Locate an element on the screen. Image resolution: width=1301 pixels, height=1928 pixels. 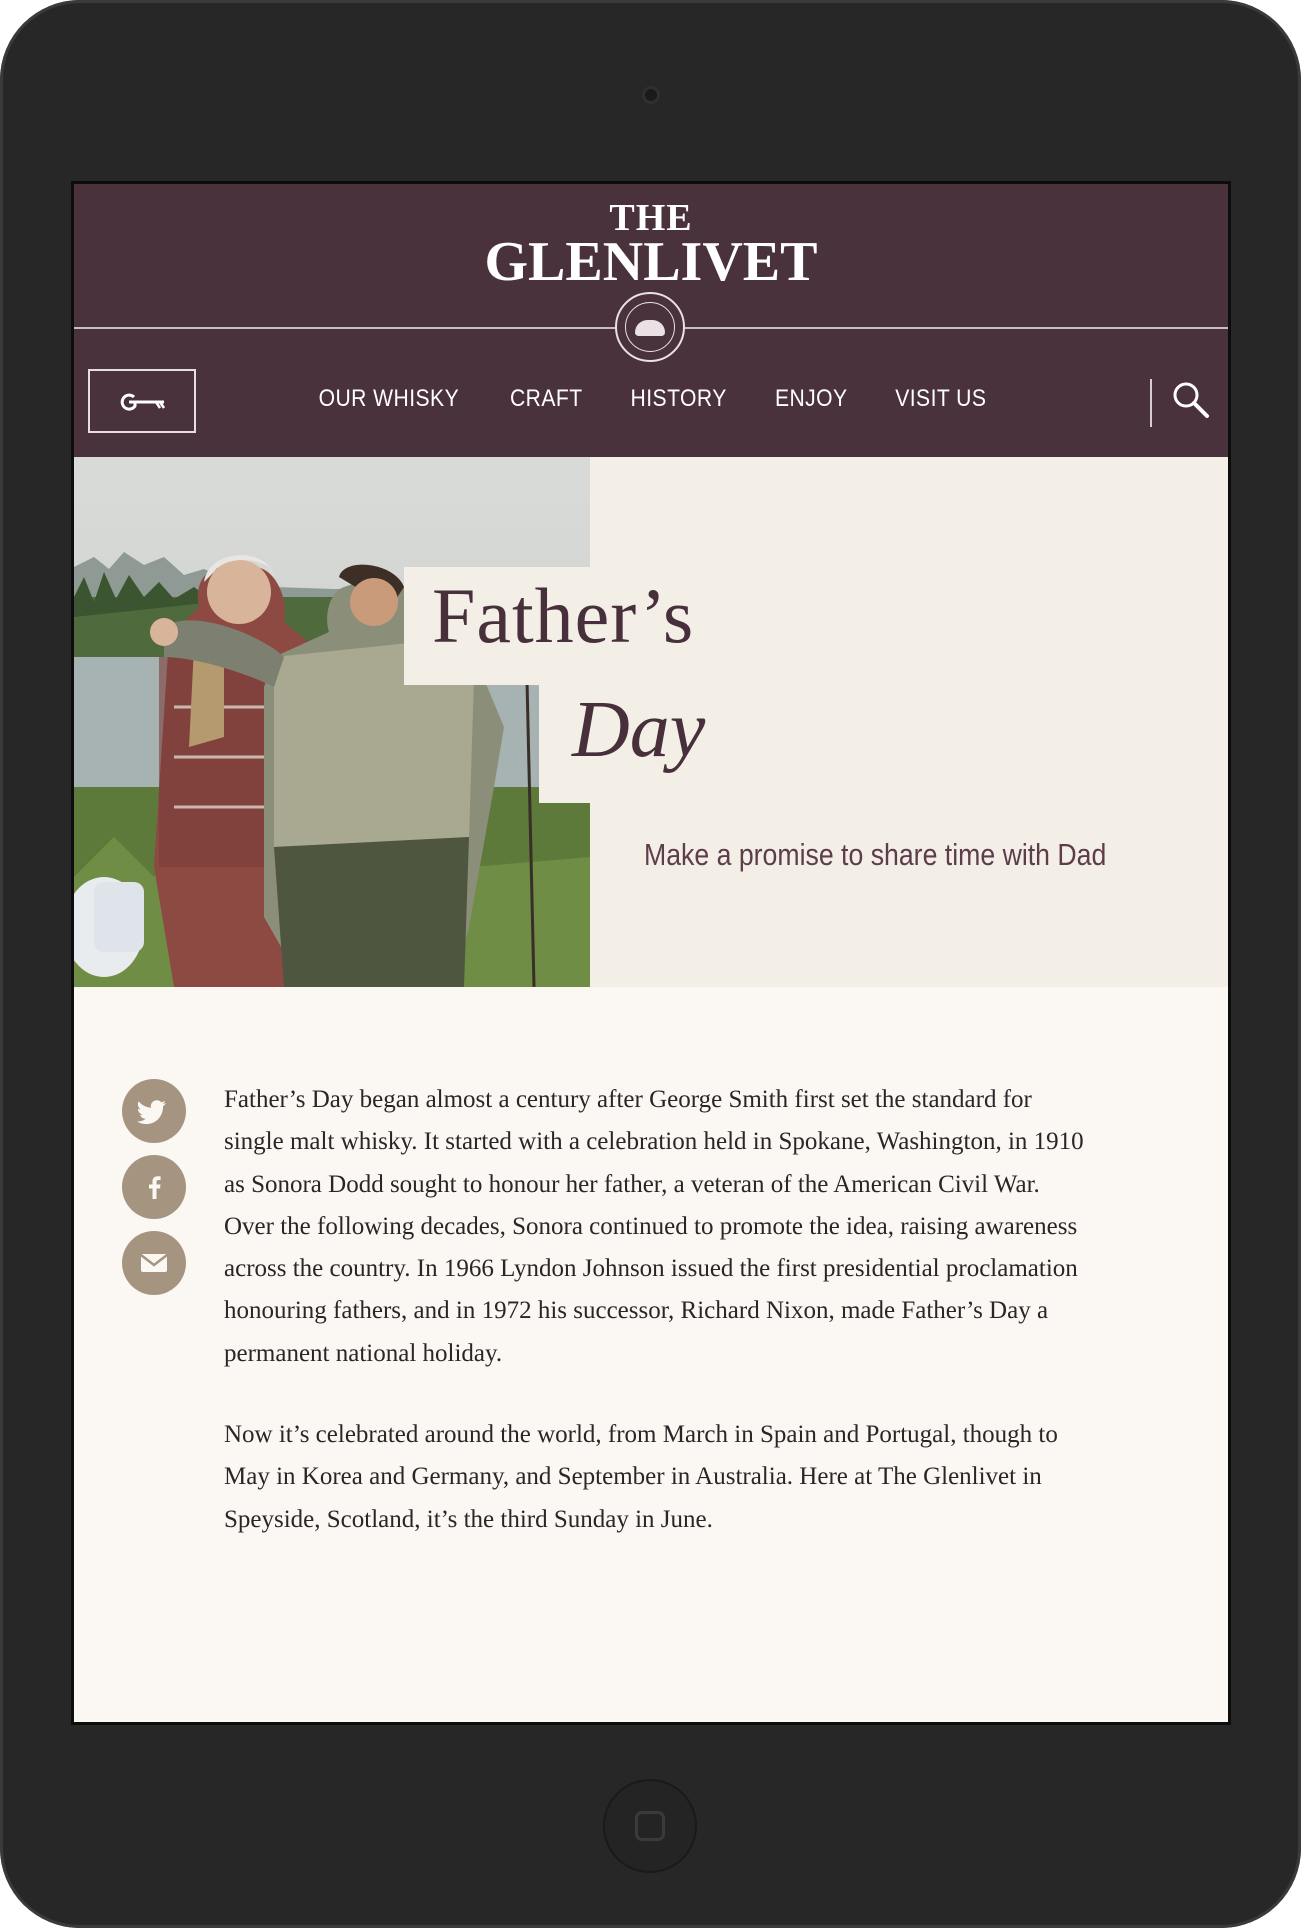
share-facebook-button is located at coordinates (154, 1187).